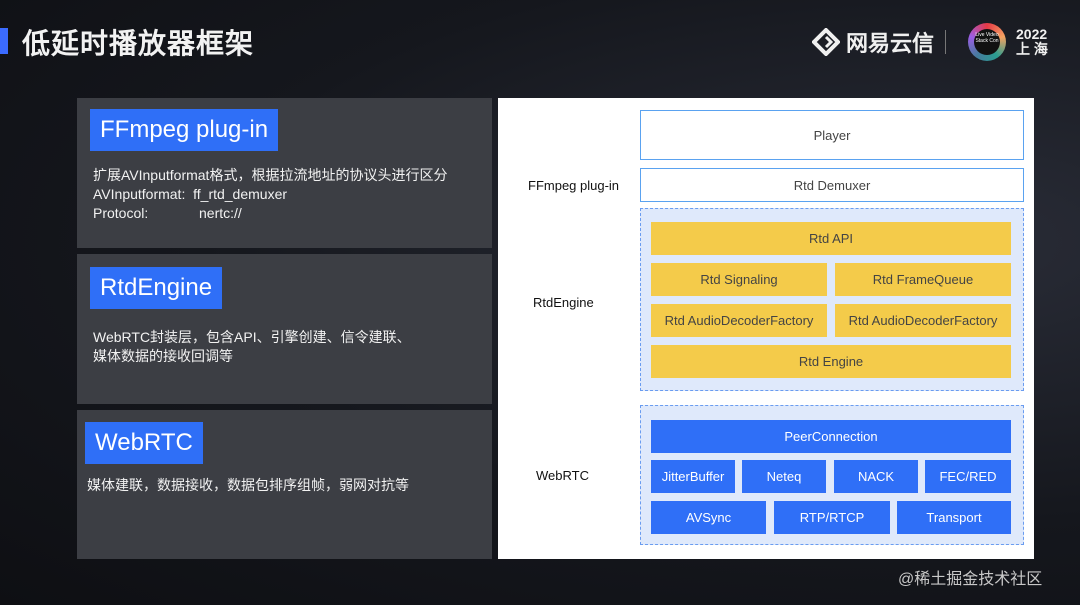 The image size is (1080, 605). I want to click on layer-label-rtdengine: RtdEngine, so click(563, 302).